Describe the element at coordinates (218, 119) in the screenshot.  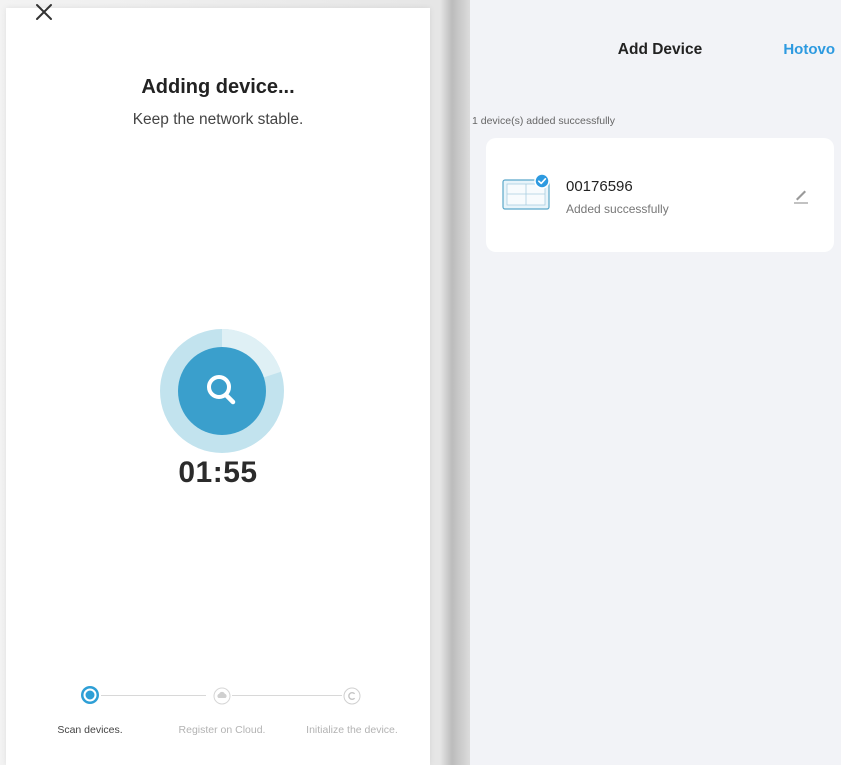
I see `page-subtitle: Keep the network stable.` at that location.